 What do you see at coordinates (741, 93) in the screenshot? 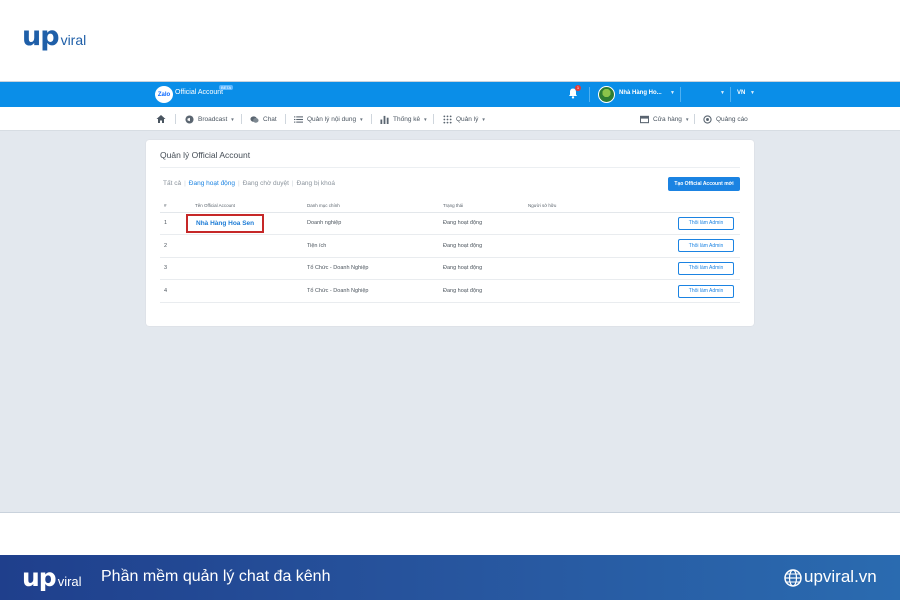
I see `language-selector: VN` at bounding box center [741, 93].